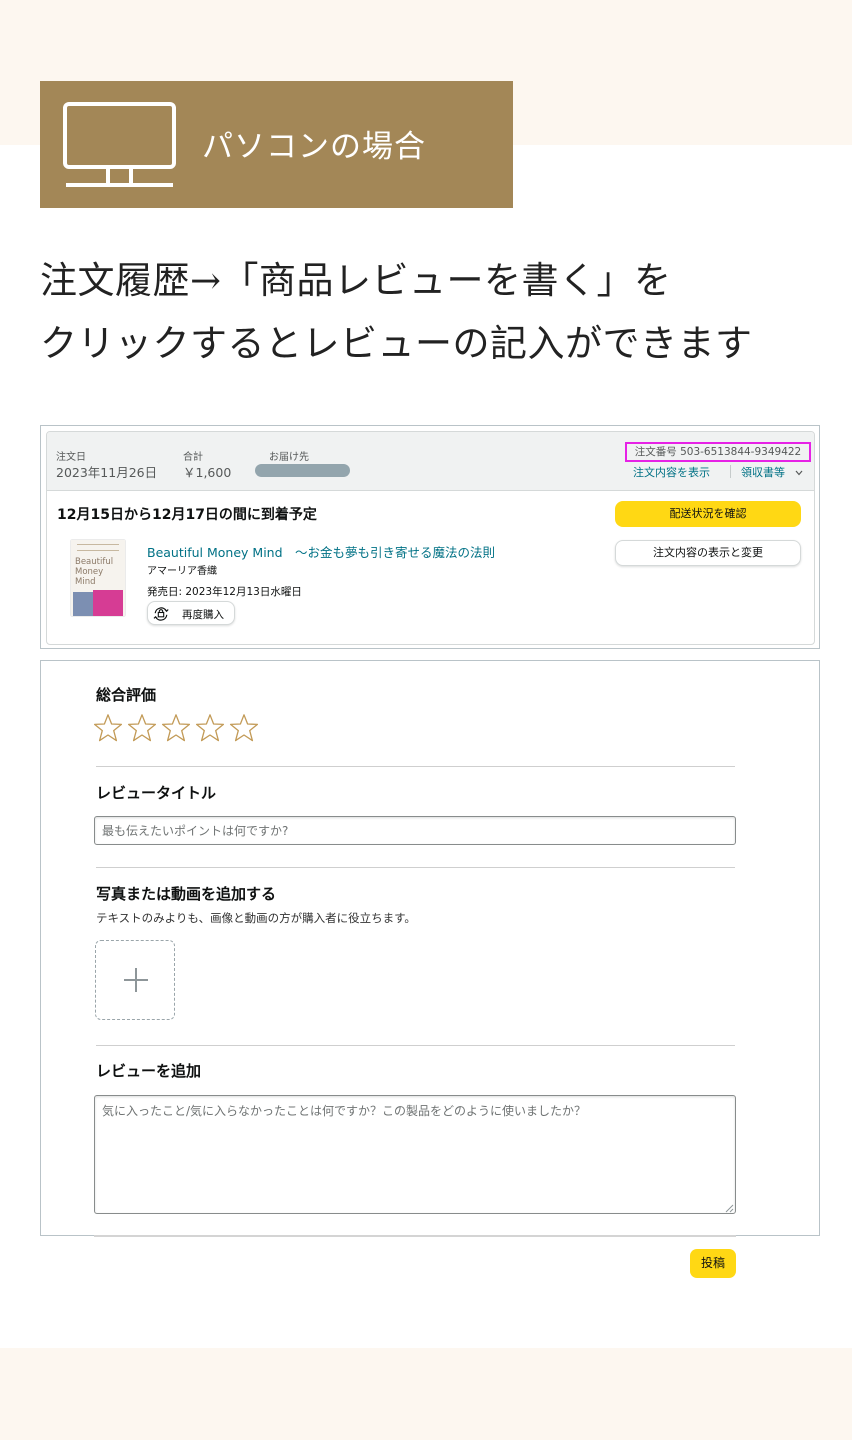 Image resolution: width=852 pixels, height=1440 pixels. I want to click on view-order-details-link: 注文内容を表示, so click(671, 472).